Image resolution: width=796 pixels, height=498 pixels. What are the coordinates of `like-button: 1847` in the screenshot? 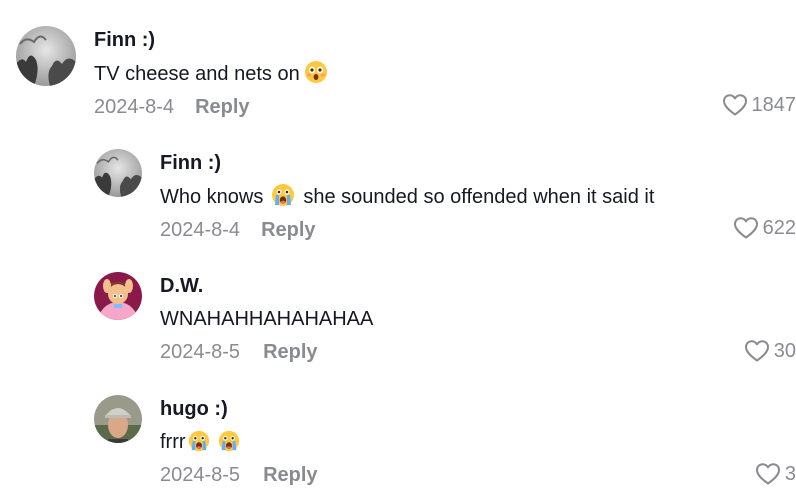 It's located at (759, 105).